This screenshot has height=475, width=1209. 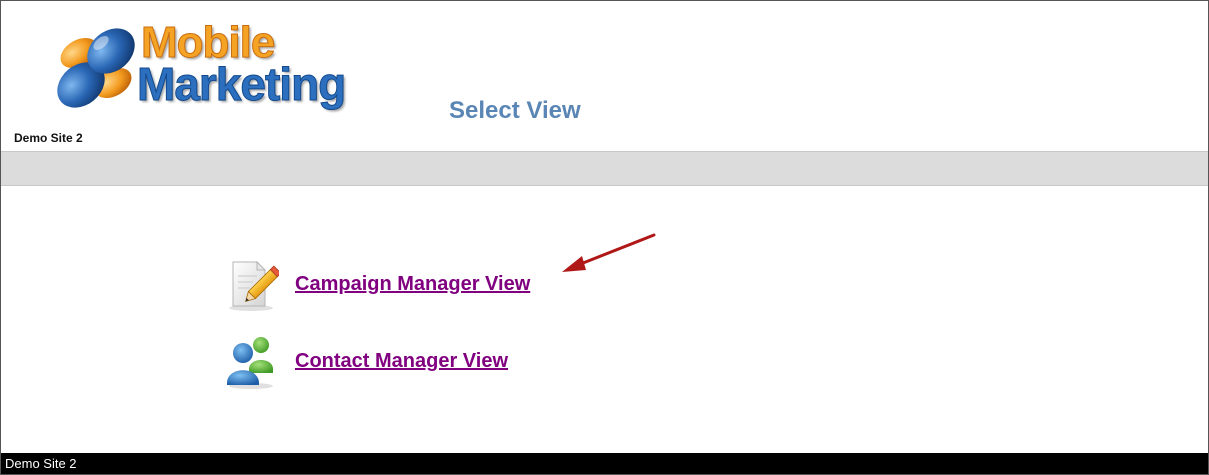 What do you see at coordinates (402, 360) in the screenshot?
I see `contact-manager-view-label: Contact Manager View` at bounding box center [402, 360].